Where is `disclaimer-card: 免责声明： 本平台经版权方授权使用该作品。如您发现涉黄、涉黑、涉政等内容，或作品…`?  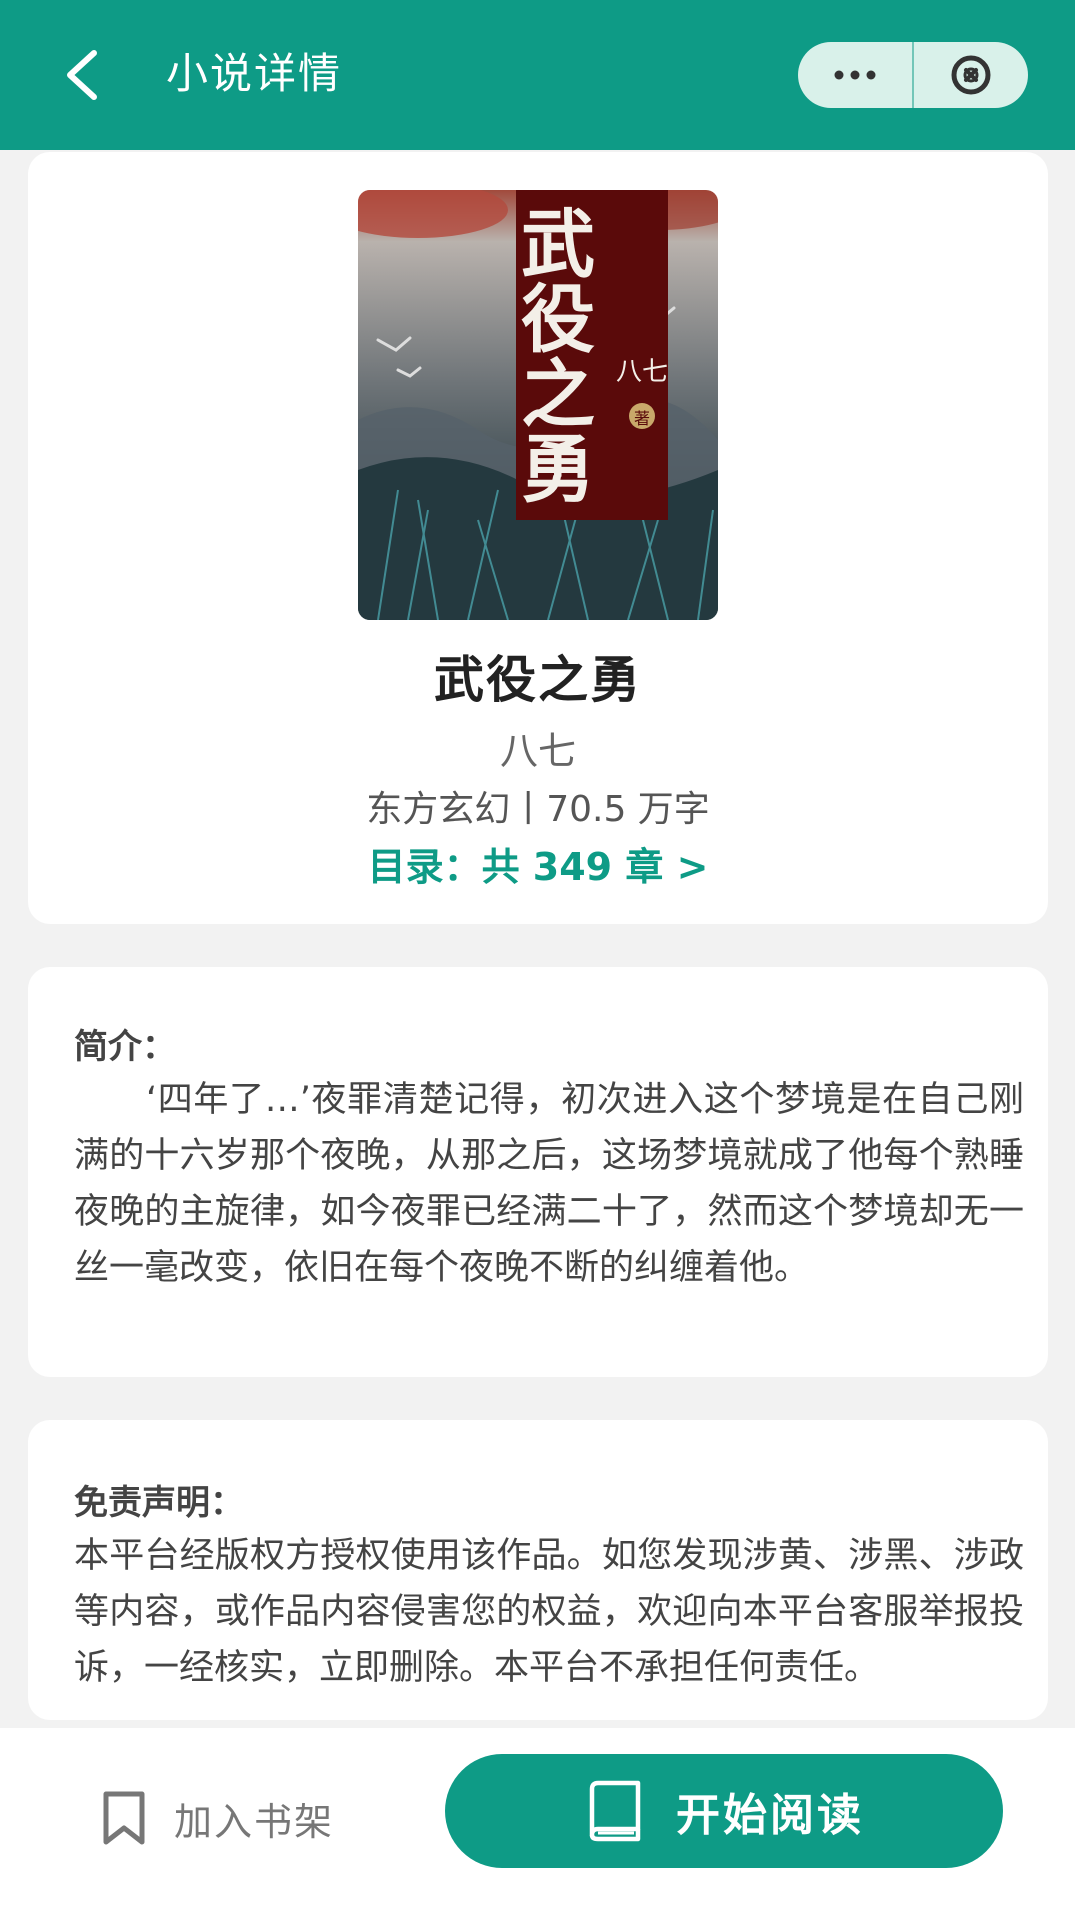
disclaimer-card: 免责声明： 本平台经版权方授权使用该作品。如您发现涉黄、涉黑、涉政等内容，或作品… is located at coordinates (538, 1570).